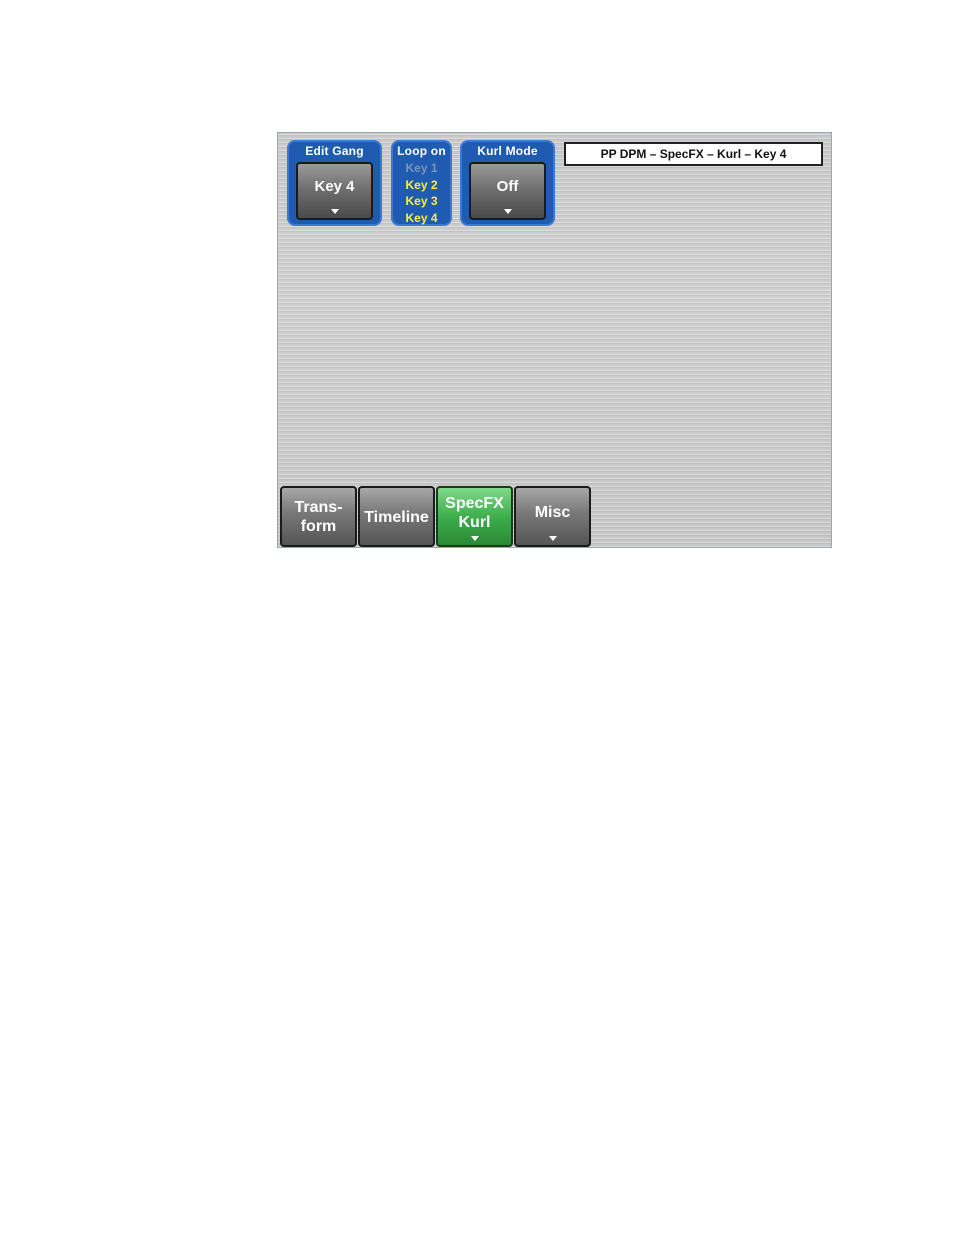  I want to click on kurl-mode-button: Off, so click(507, 191).